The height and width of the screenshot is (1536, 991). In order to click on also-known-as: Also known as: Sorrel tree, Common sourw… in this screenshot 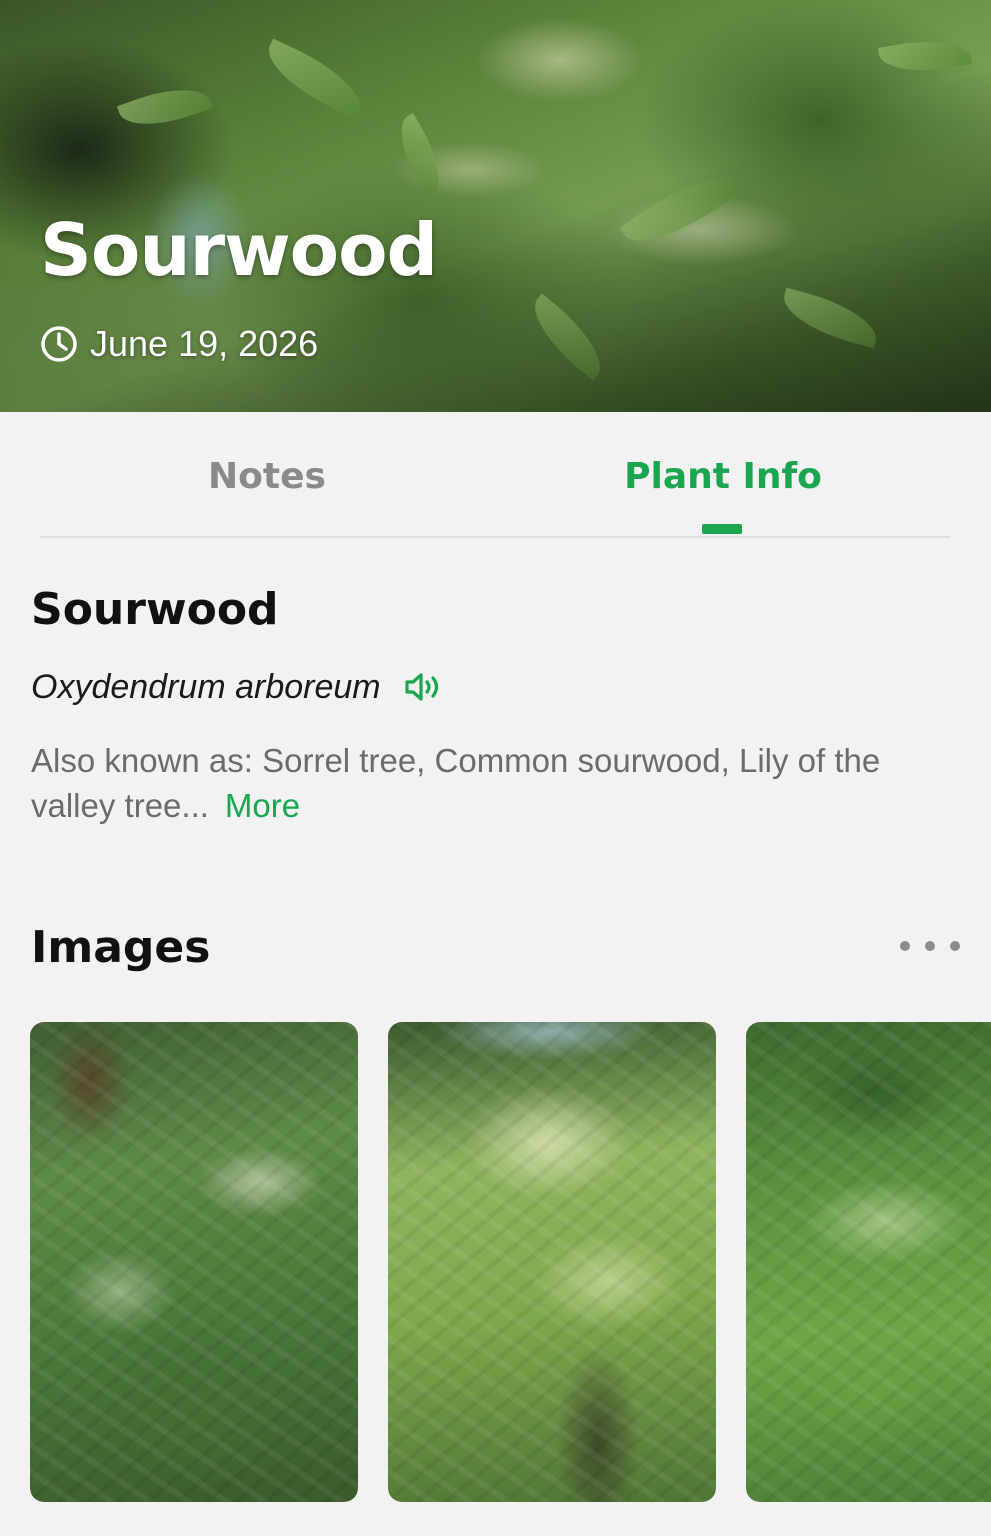, I will do `click(496, 783)`.